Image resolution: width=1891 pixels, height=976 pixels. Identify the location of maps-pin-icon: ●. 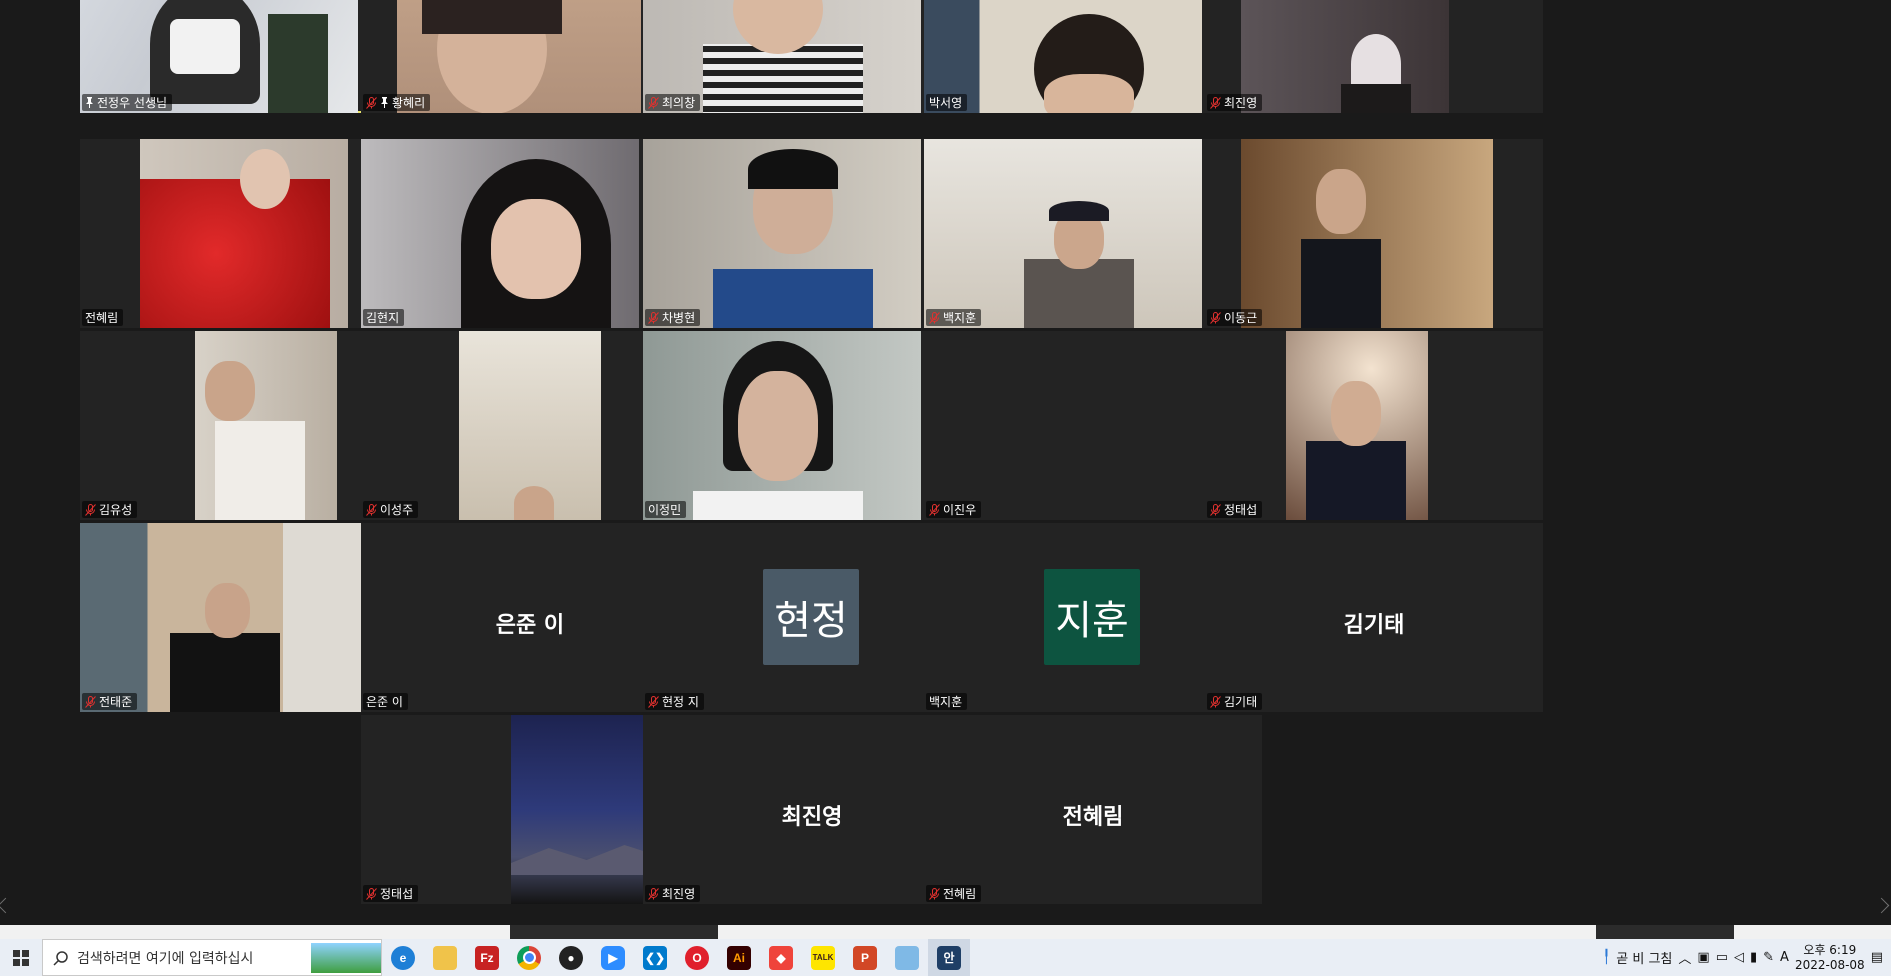
(571, 957).